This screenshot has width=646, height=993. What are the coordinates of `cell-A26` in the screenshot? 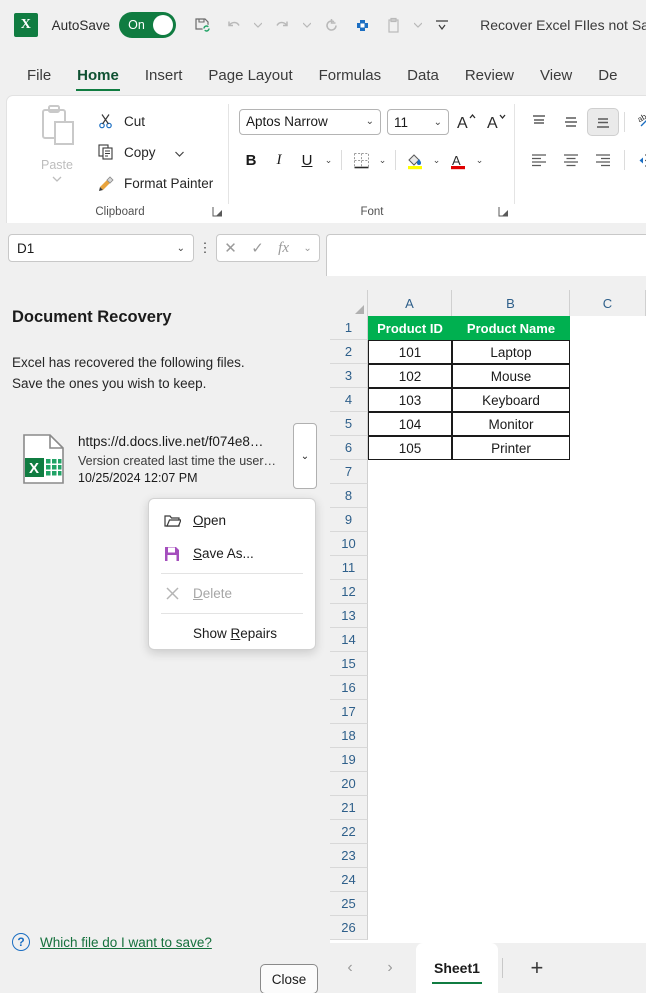 It's located at (410, 928).